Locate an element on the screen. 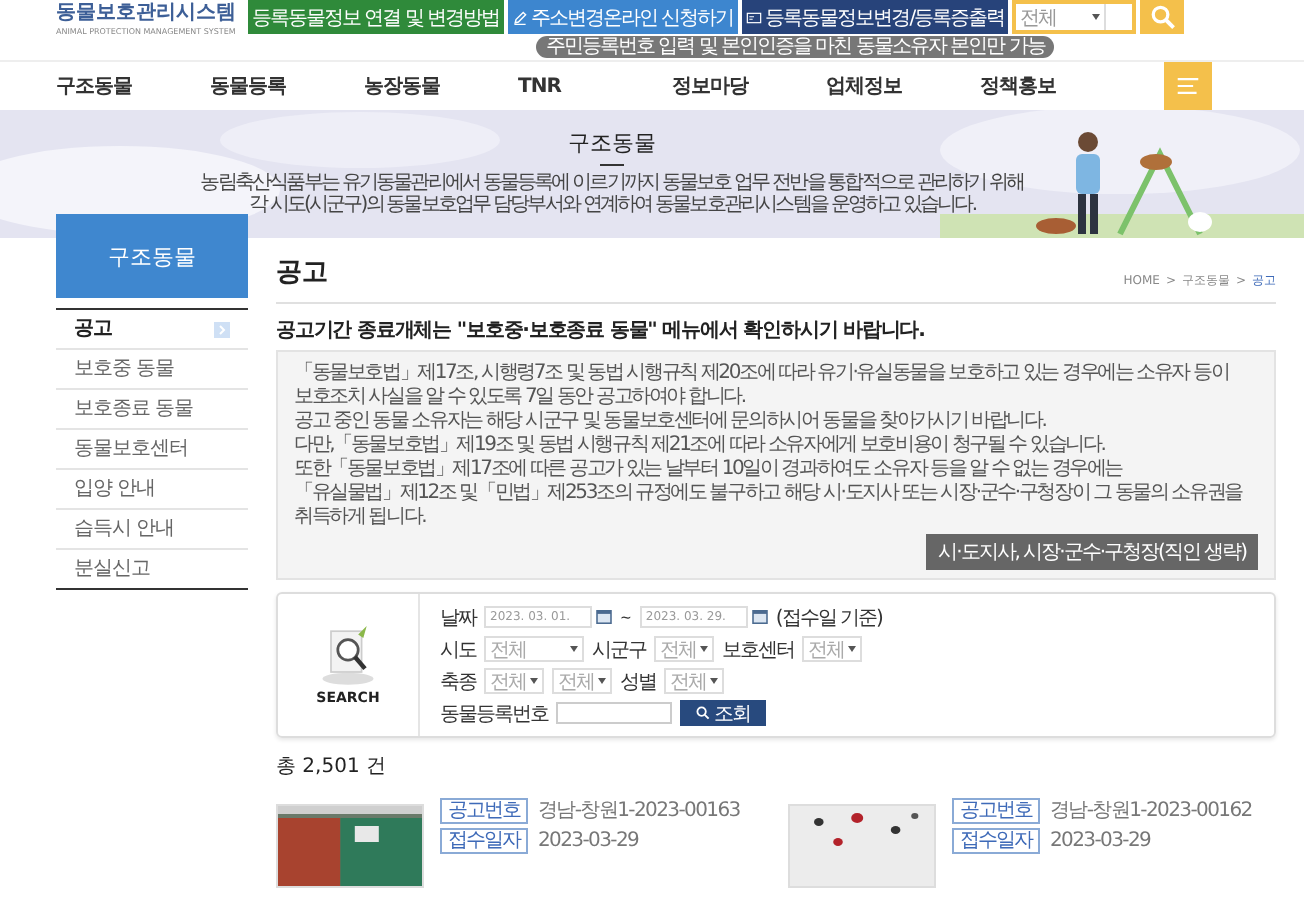  signature-label: 시·도지사, 시장·군수·구청장(직인 생략) is located at coordinates (1092, 552).